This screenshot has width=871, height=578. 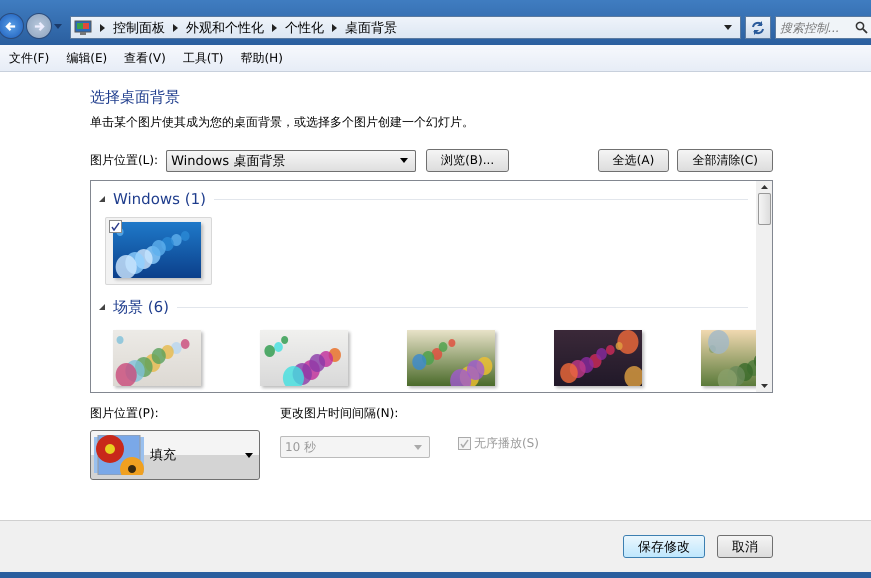 I want to click on scroll-down-icon, so click(x=764, y=386).